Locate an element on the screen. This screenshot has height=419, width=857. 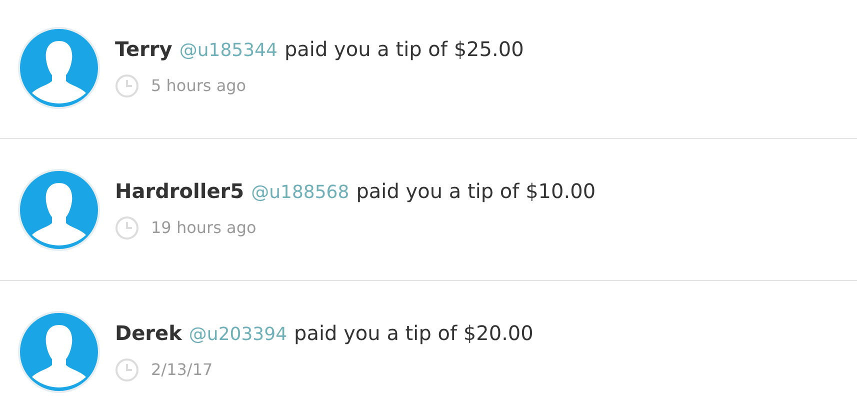
timestamp: 5 hours ago is located at coordinates (198, 86).